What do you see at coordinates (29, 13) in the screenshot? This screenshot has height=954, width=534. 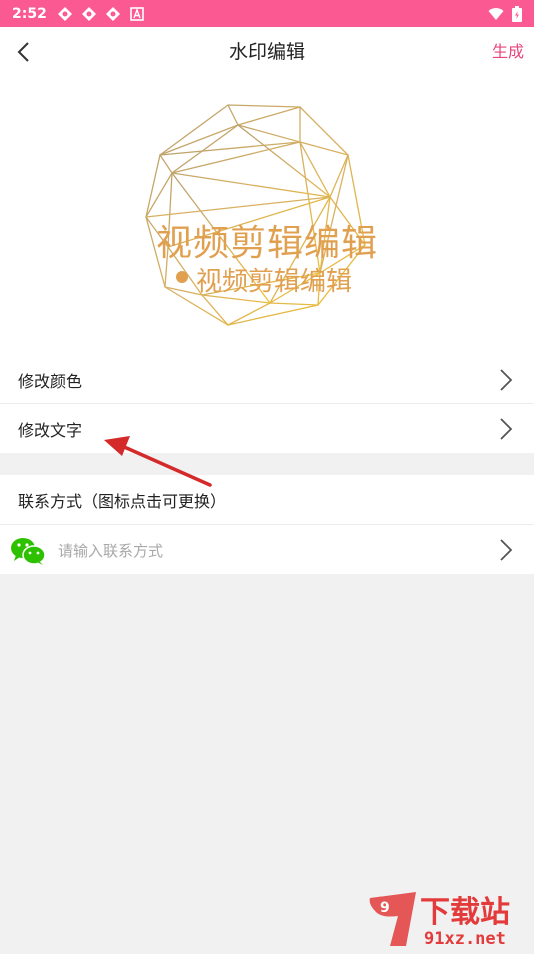 I see `status-time: 2:52` at bounding box center [29, 13].